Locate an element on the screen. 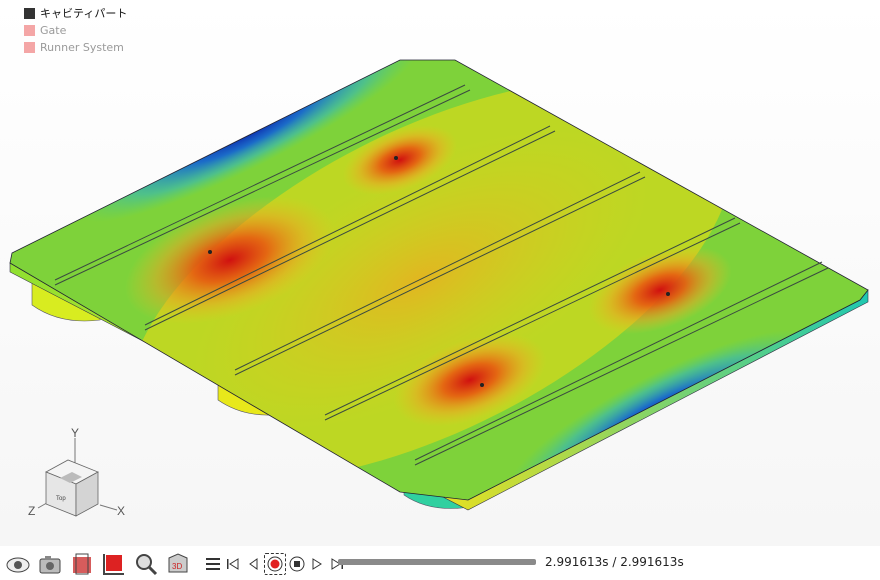 This screenshot has height=580, width=880. axis-z-label: Z is located at coordinates (31, 511).